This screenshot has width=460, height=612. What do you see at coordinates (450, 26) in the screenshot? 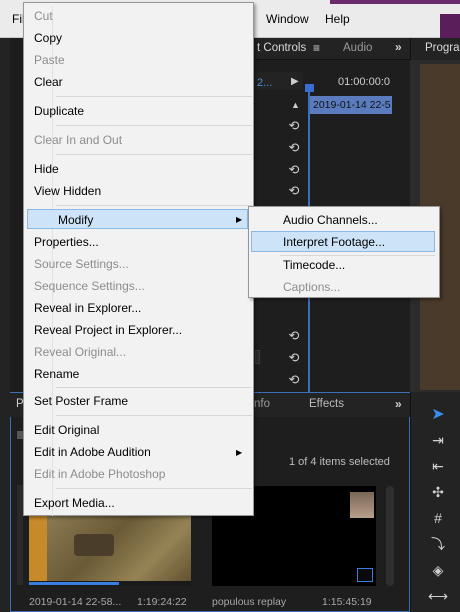
I see `app-accent` at bounding box center [450, 26].